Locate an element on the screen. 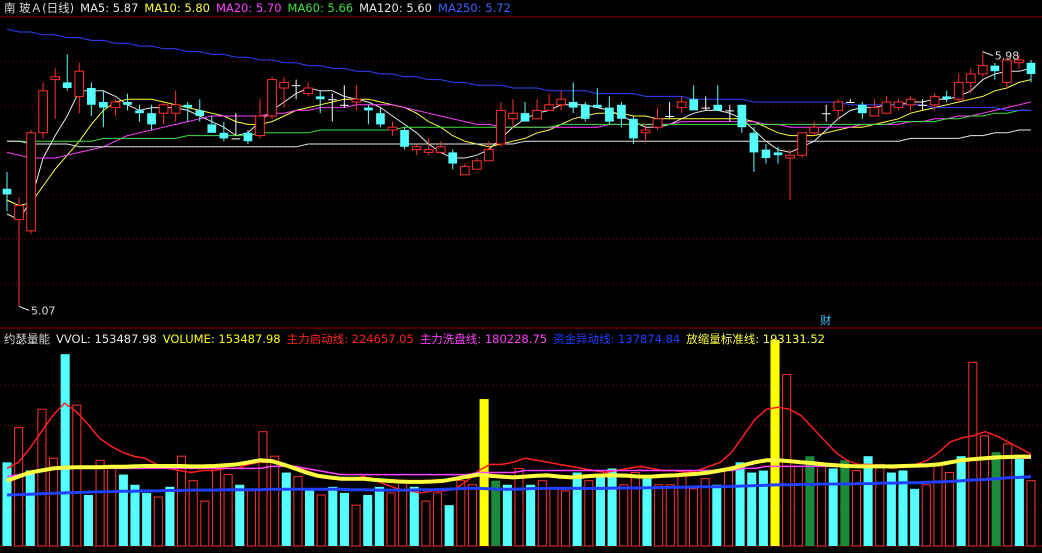  high-pointer is located at coordinates (987, 54).